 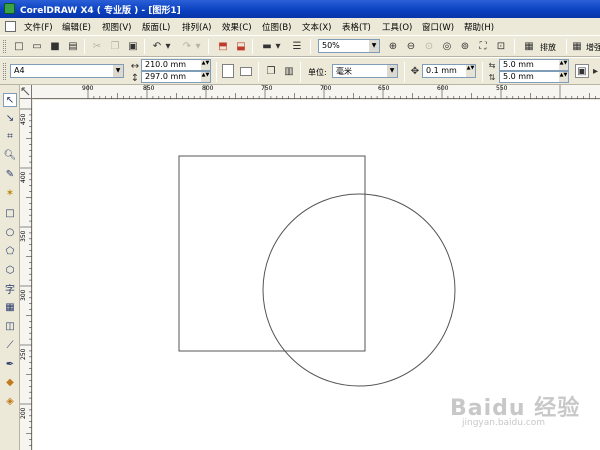 I want to click on page-height-value: 297.0 mm, so click(x=166, y=76).